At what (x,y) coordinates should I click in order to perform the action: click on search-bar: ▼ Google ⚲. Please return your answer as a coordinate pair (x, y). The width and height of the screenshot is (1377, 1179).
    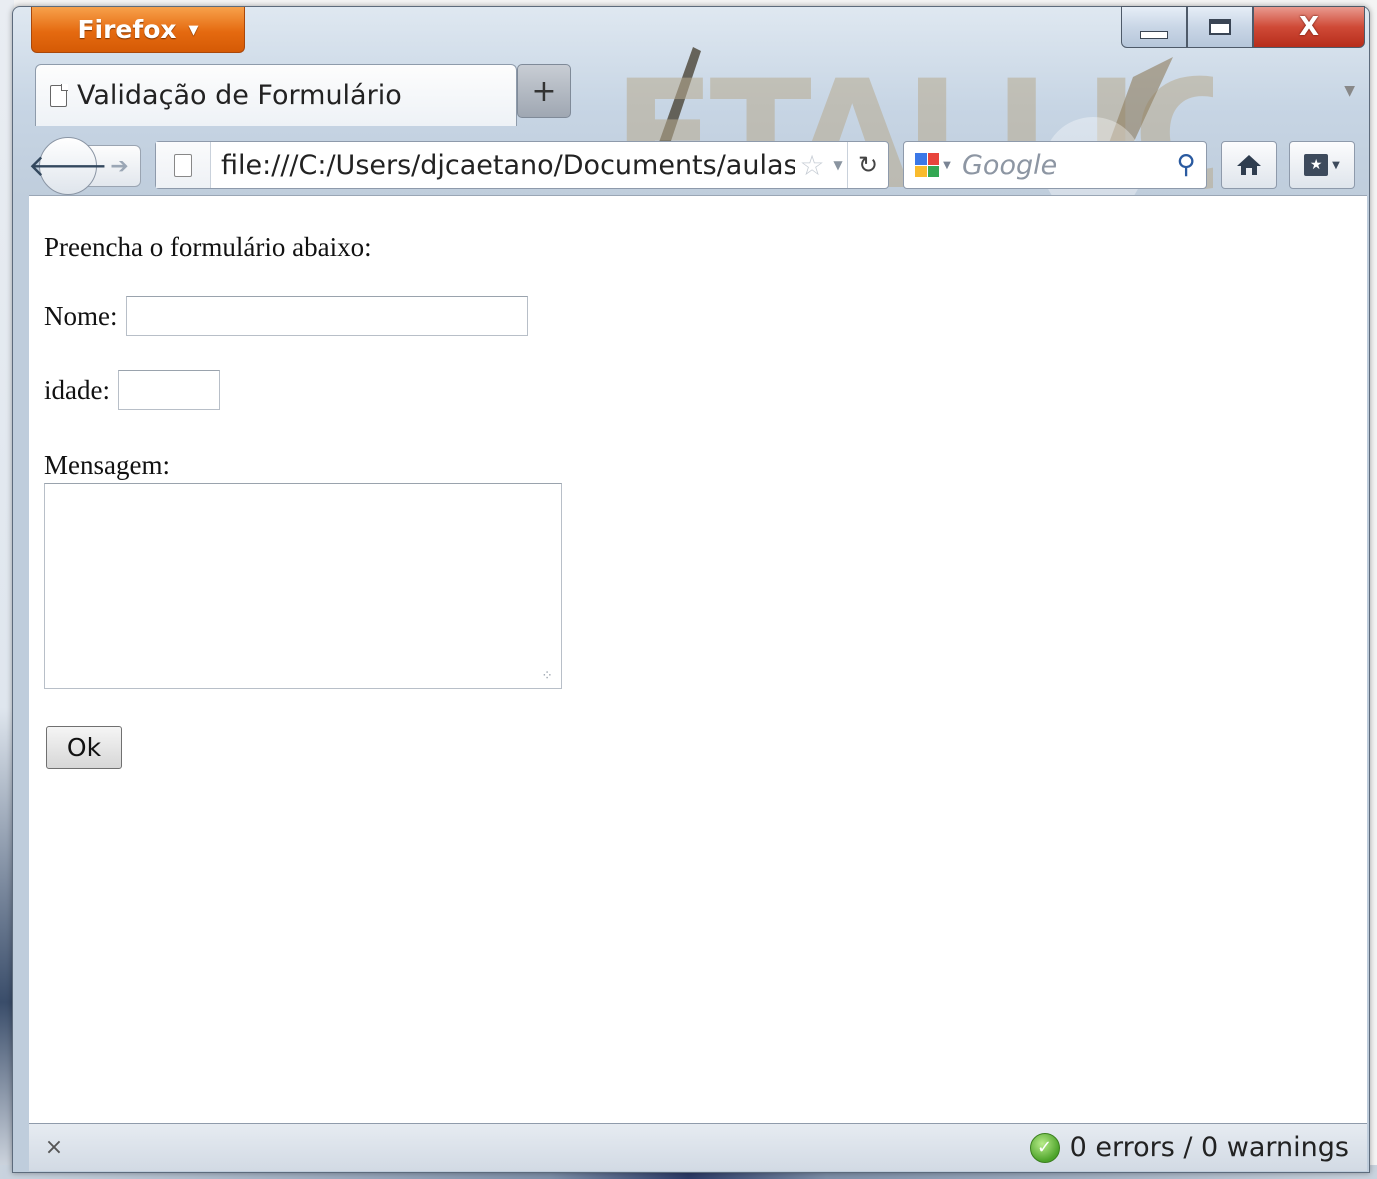
    Looking at the image, I should click on (1055, 165).